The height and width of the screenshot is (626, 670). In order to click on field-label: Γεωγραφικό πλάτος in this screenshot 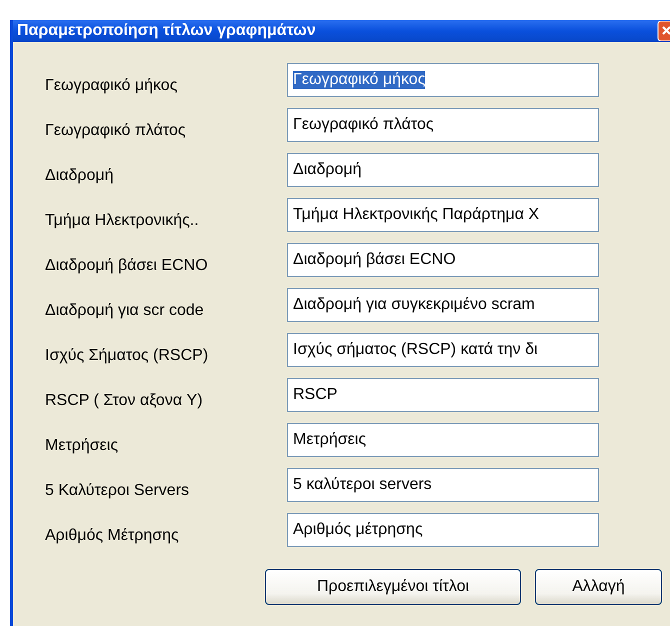, I will do `click(116, 130)`.